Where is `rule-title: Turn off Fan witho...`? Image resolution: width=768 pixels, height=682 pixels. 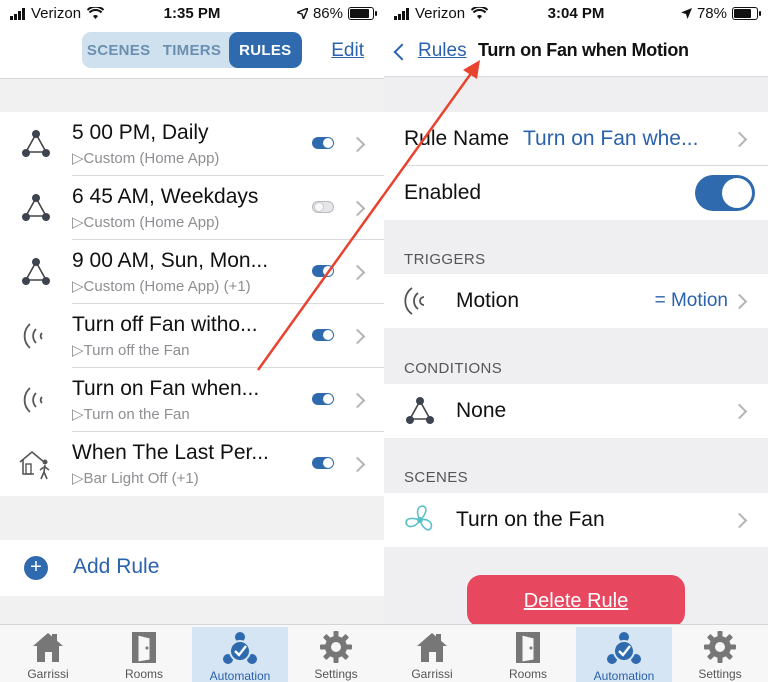
rule-title: Turn off Fan witho... is located at coordinates (165, 324).